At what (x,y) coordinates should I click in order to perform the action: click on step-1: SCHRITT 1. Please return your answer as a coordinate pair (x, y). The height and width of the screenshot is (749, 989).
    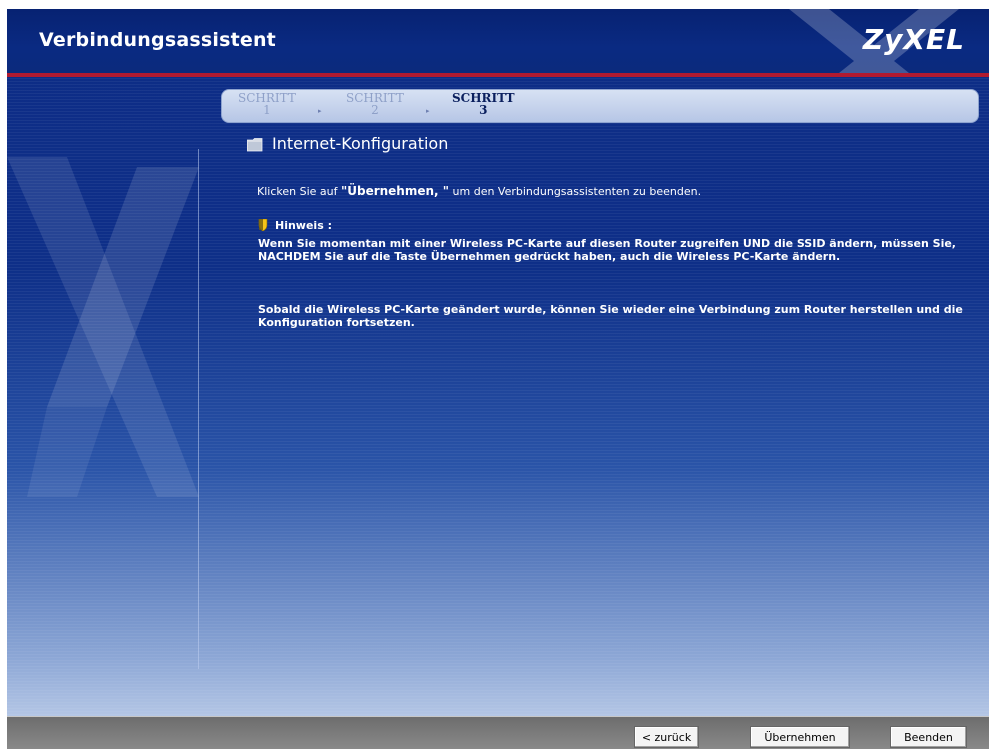
    Looking at the image, I should click on (267, 104).